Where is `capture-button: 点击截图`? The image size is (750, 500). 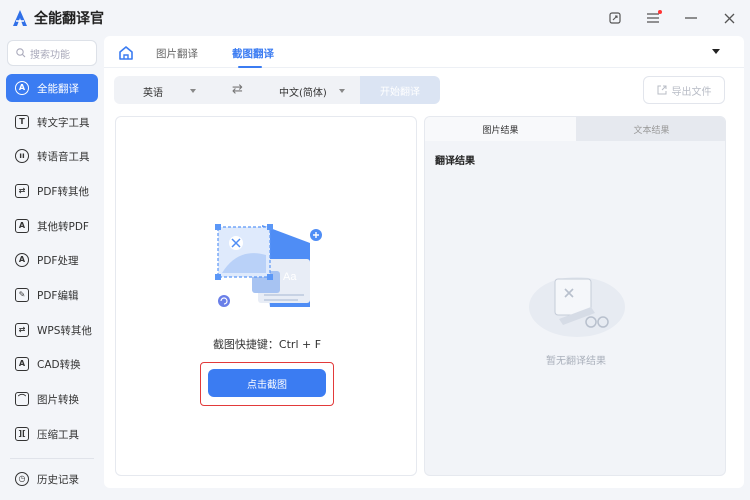
capture-button: 点击截图 is located at coordinates (267, 383).